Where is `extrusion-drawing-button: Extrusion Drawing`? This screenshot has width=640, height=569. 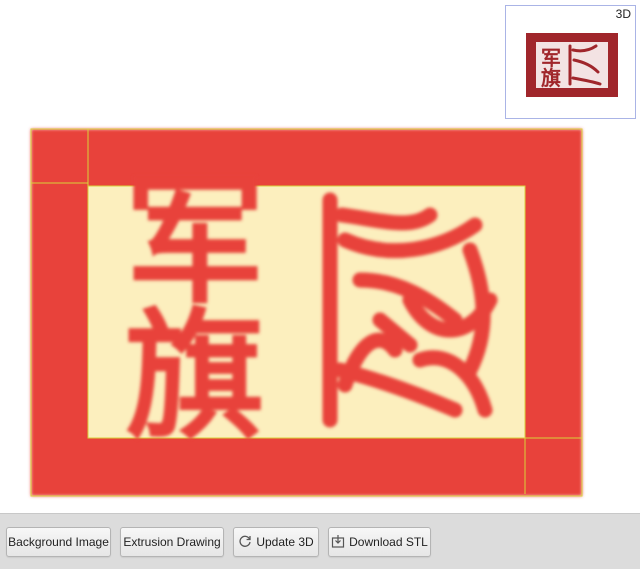 extrusion-drawing-button: Extrusion Drawing is located at coordinates (172, 542).